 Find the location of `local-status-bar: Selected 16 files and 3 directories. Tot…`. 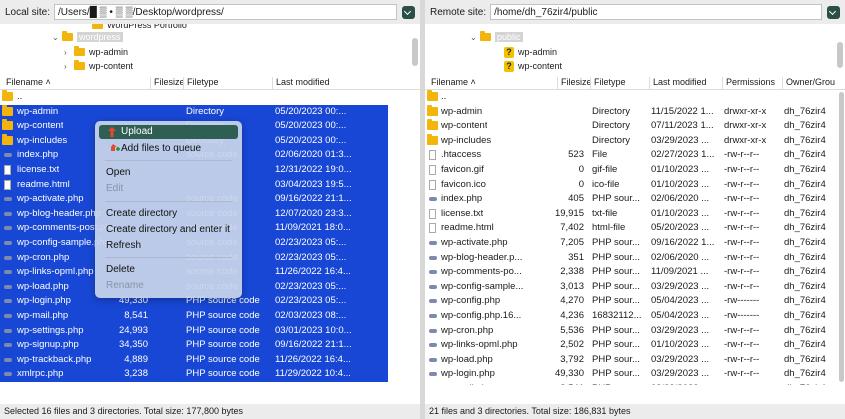

local-status-bar: Selected 16 files and 3 directories. Tot… is located at coordinates (210, 411).